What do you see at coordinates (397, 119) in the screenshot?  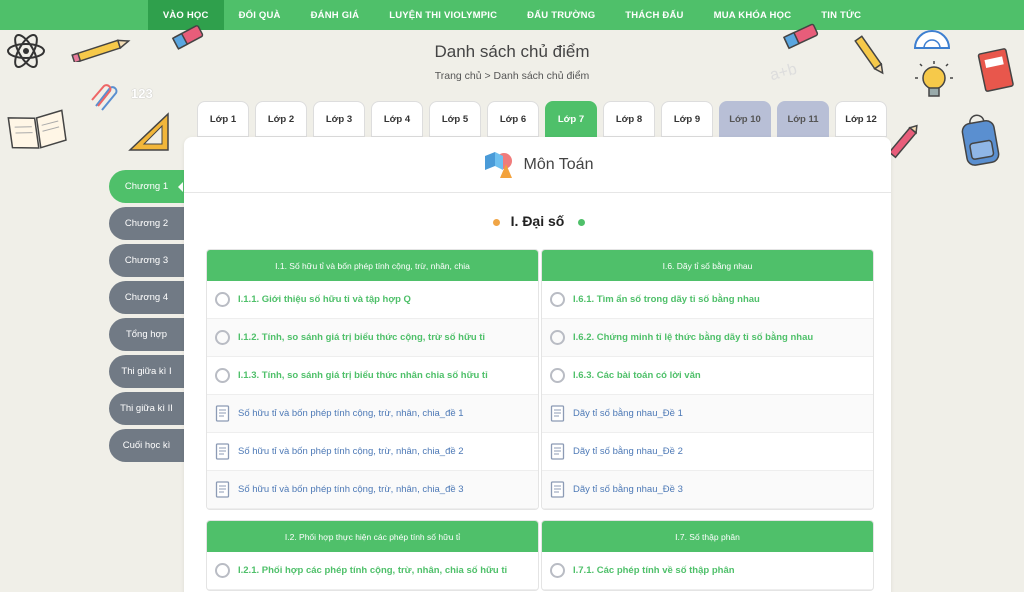 I see `grade-tab: Lớp 4` at bounding box center [397, 119].